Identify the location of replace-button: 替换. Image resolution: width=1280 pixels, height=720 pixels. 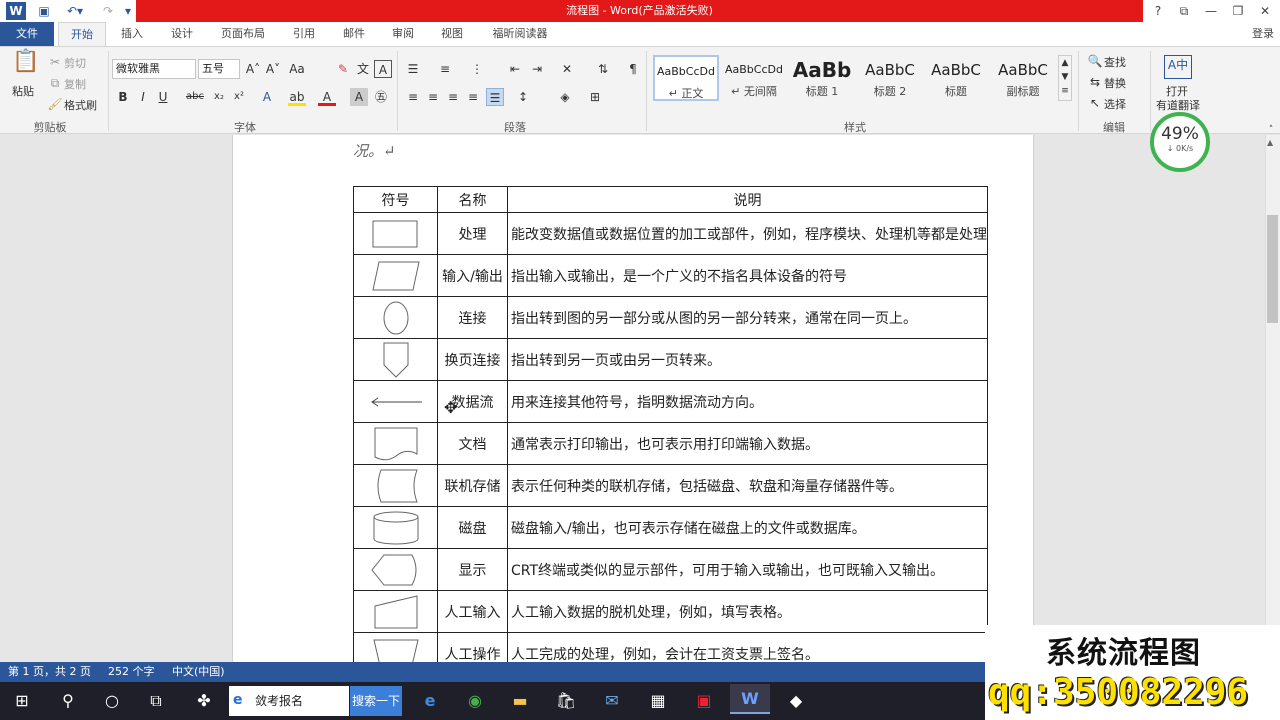
(1115, 83).